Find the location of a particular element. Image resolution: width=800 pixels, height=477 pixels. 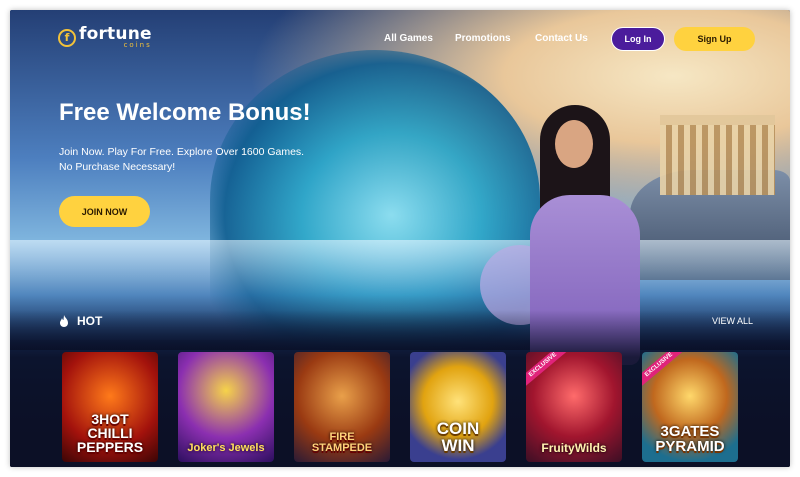

game-tile-hot-chilli-peppers: 3HOT CHILLI PEPPERS is located at coordinates (110, 407).